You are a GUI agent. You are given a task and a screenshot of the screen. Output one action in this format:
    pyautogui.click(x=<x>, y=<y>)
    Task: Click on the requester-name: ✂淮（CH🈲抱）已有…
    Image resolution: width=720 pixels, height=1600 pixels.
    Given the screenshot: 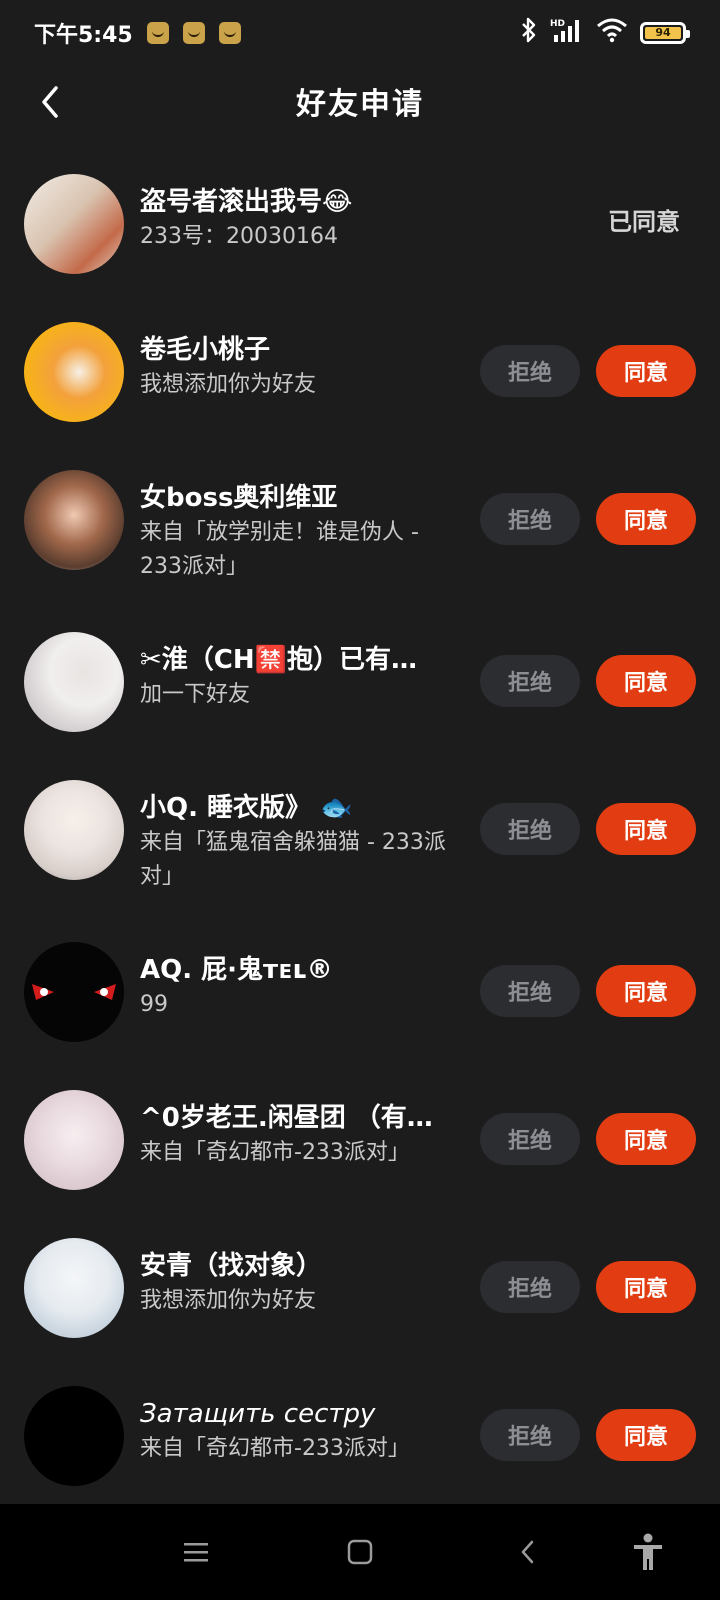 What is the action you would take?
    pyautogui.click(x=278, y=660)
    